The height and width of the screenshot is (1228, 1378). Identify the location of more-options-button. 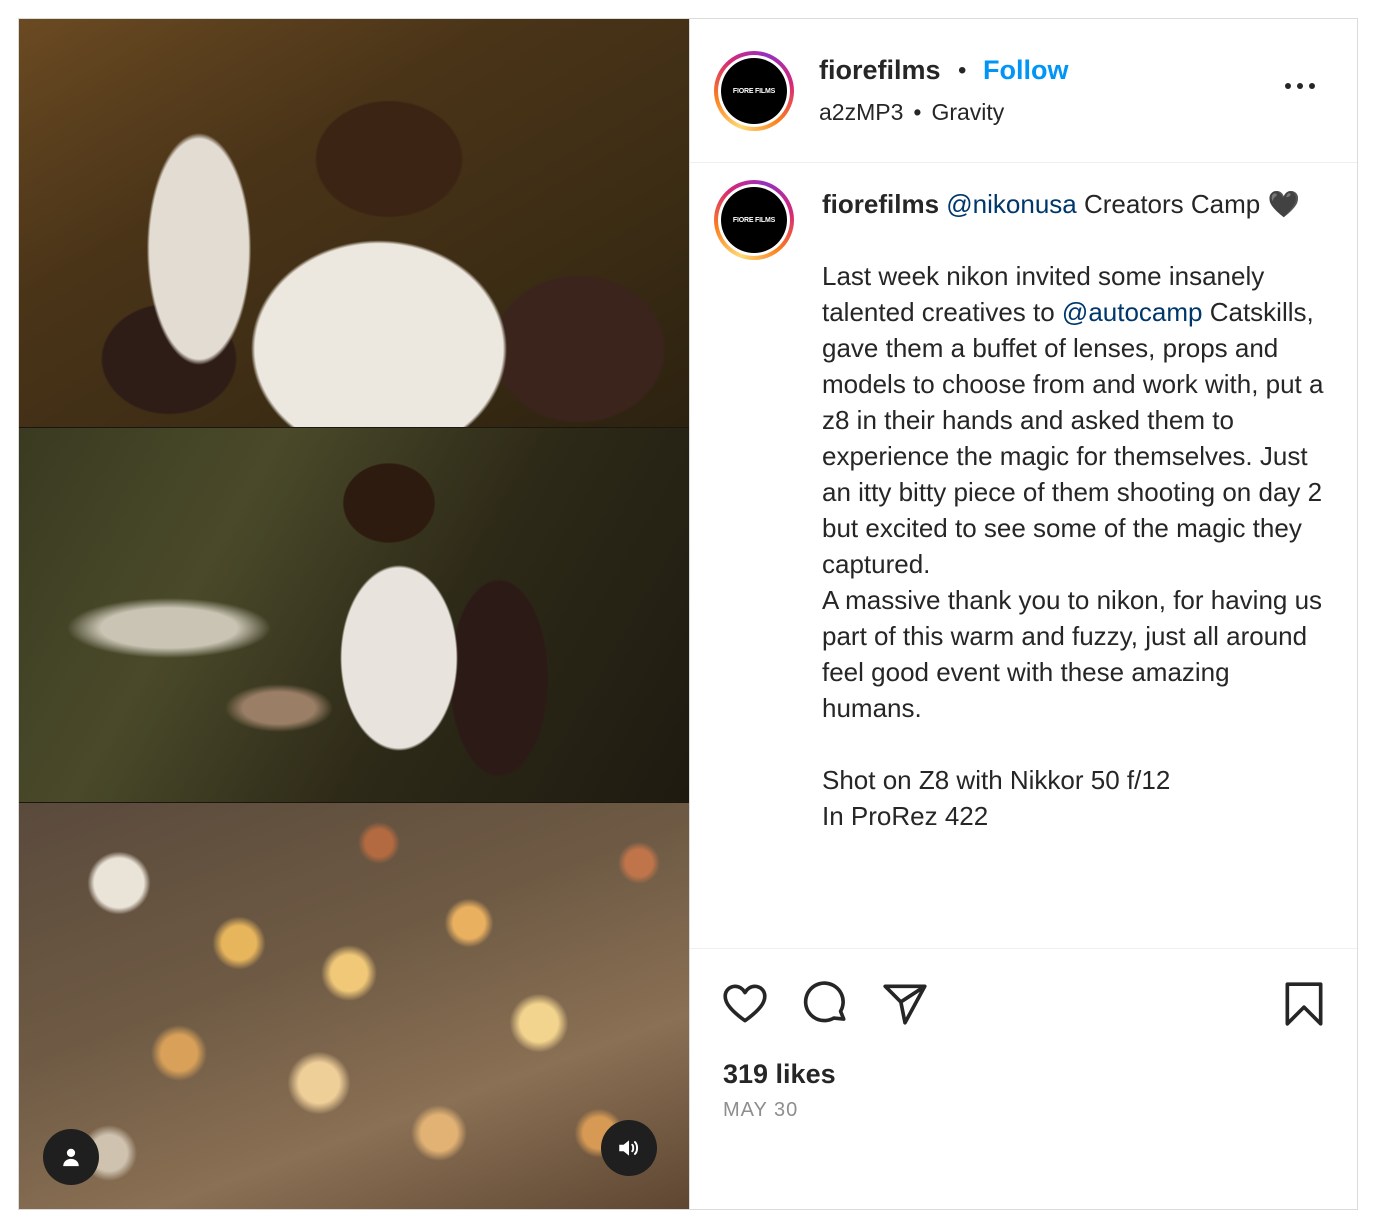
(1300, 86).